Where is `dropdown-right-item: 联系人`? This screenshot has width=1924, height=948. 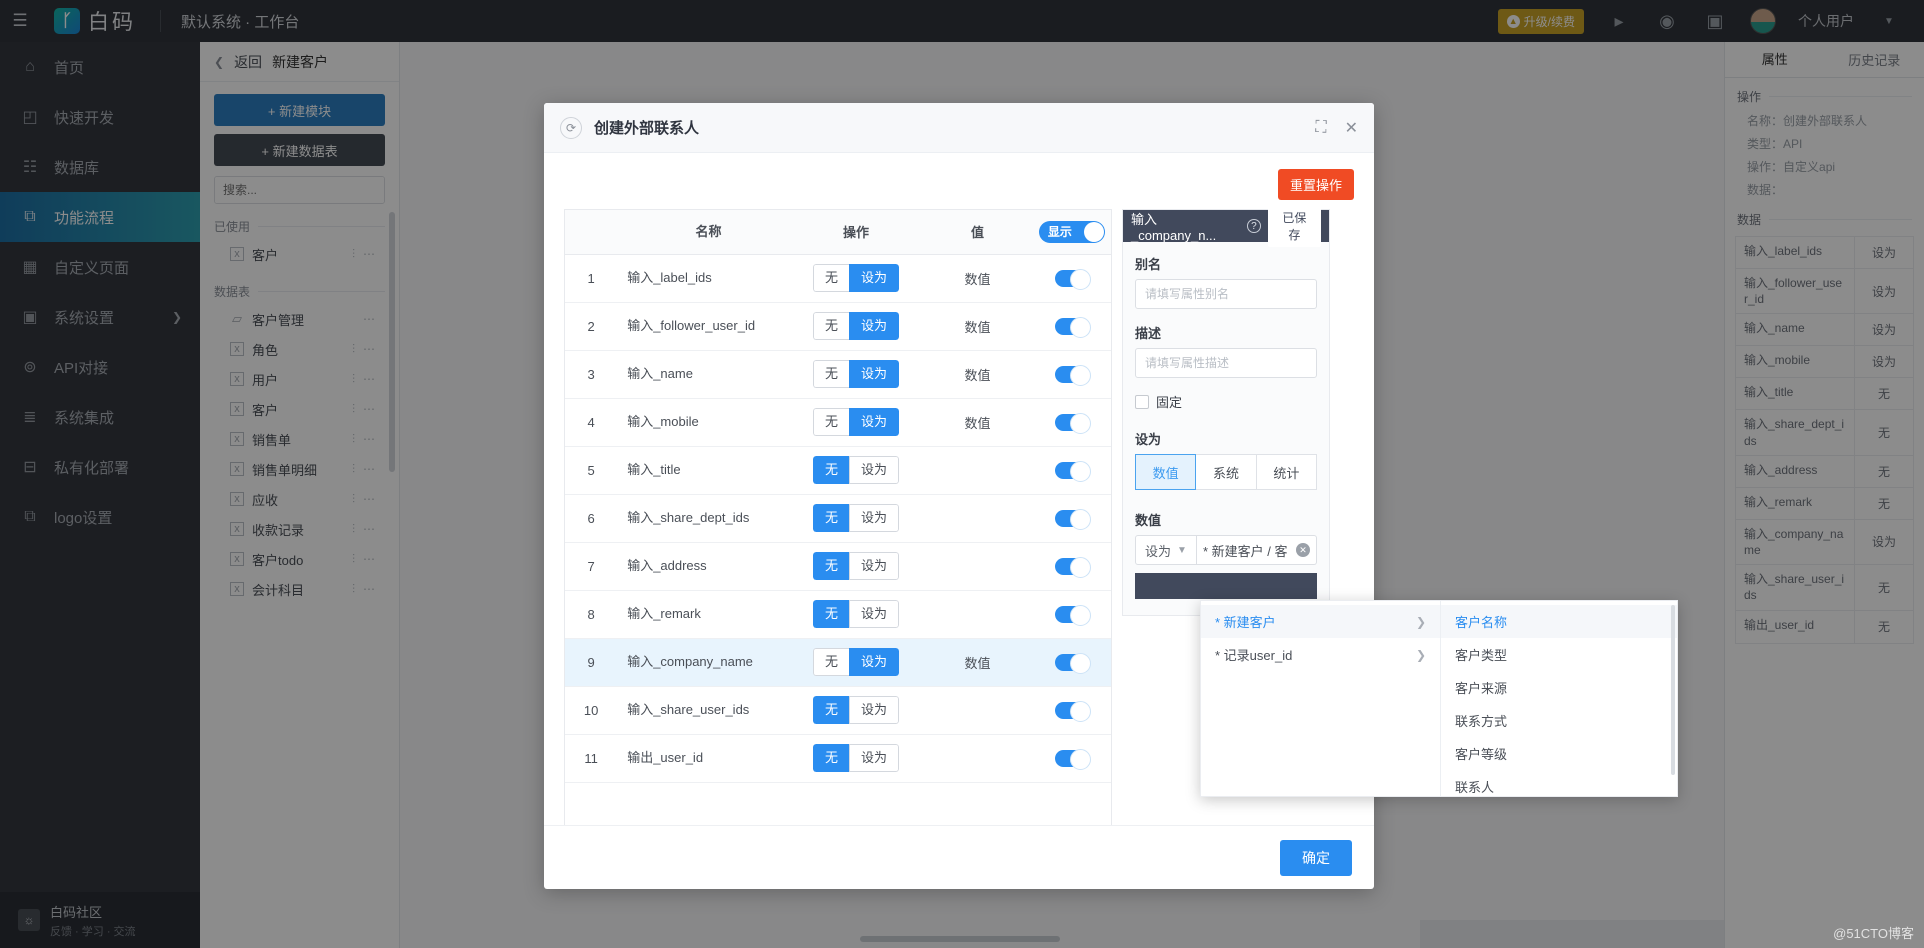 dropdown-right-item: 联系人 is located at coordinates (1559, 783).